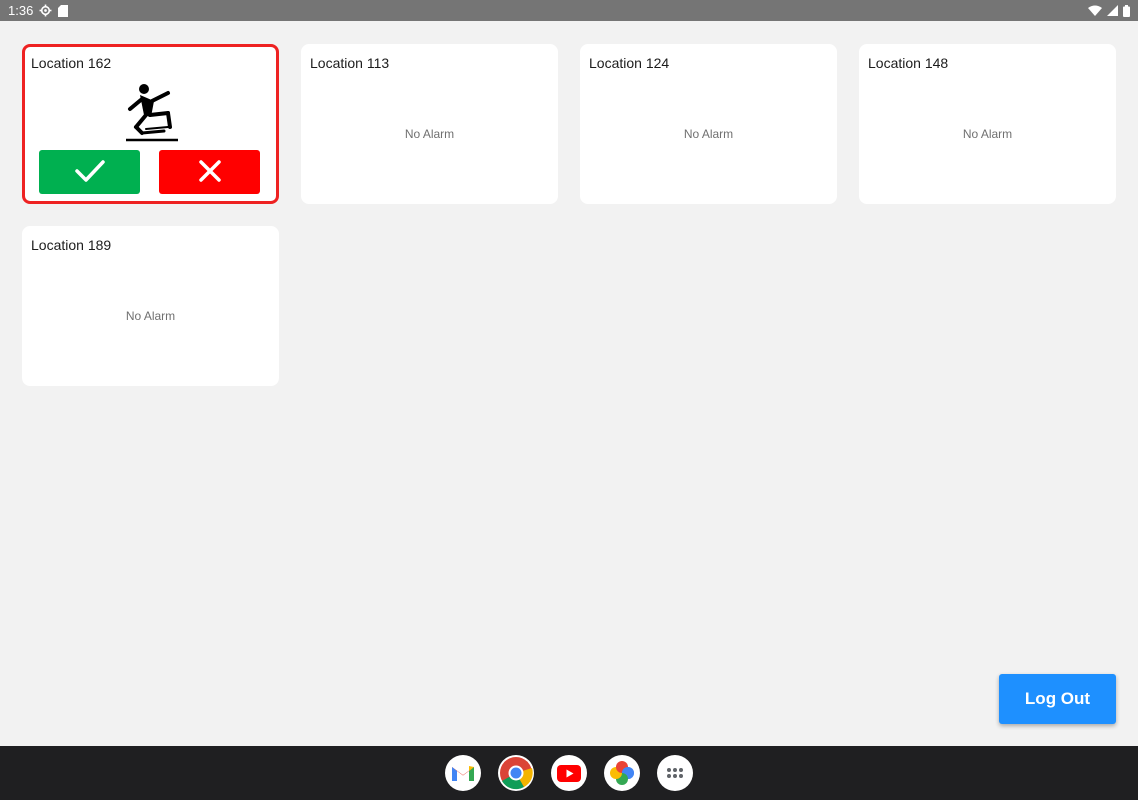 The height and width of the screenshot is (800, 1138). I want to click on location-card: Location 124 No Alarm, so click(708, 124).